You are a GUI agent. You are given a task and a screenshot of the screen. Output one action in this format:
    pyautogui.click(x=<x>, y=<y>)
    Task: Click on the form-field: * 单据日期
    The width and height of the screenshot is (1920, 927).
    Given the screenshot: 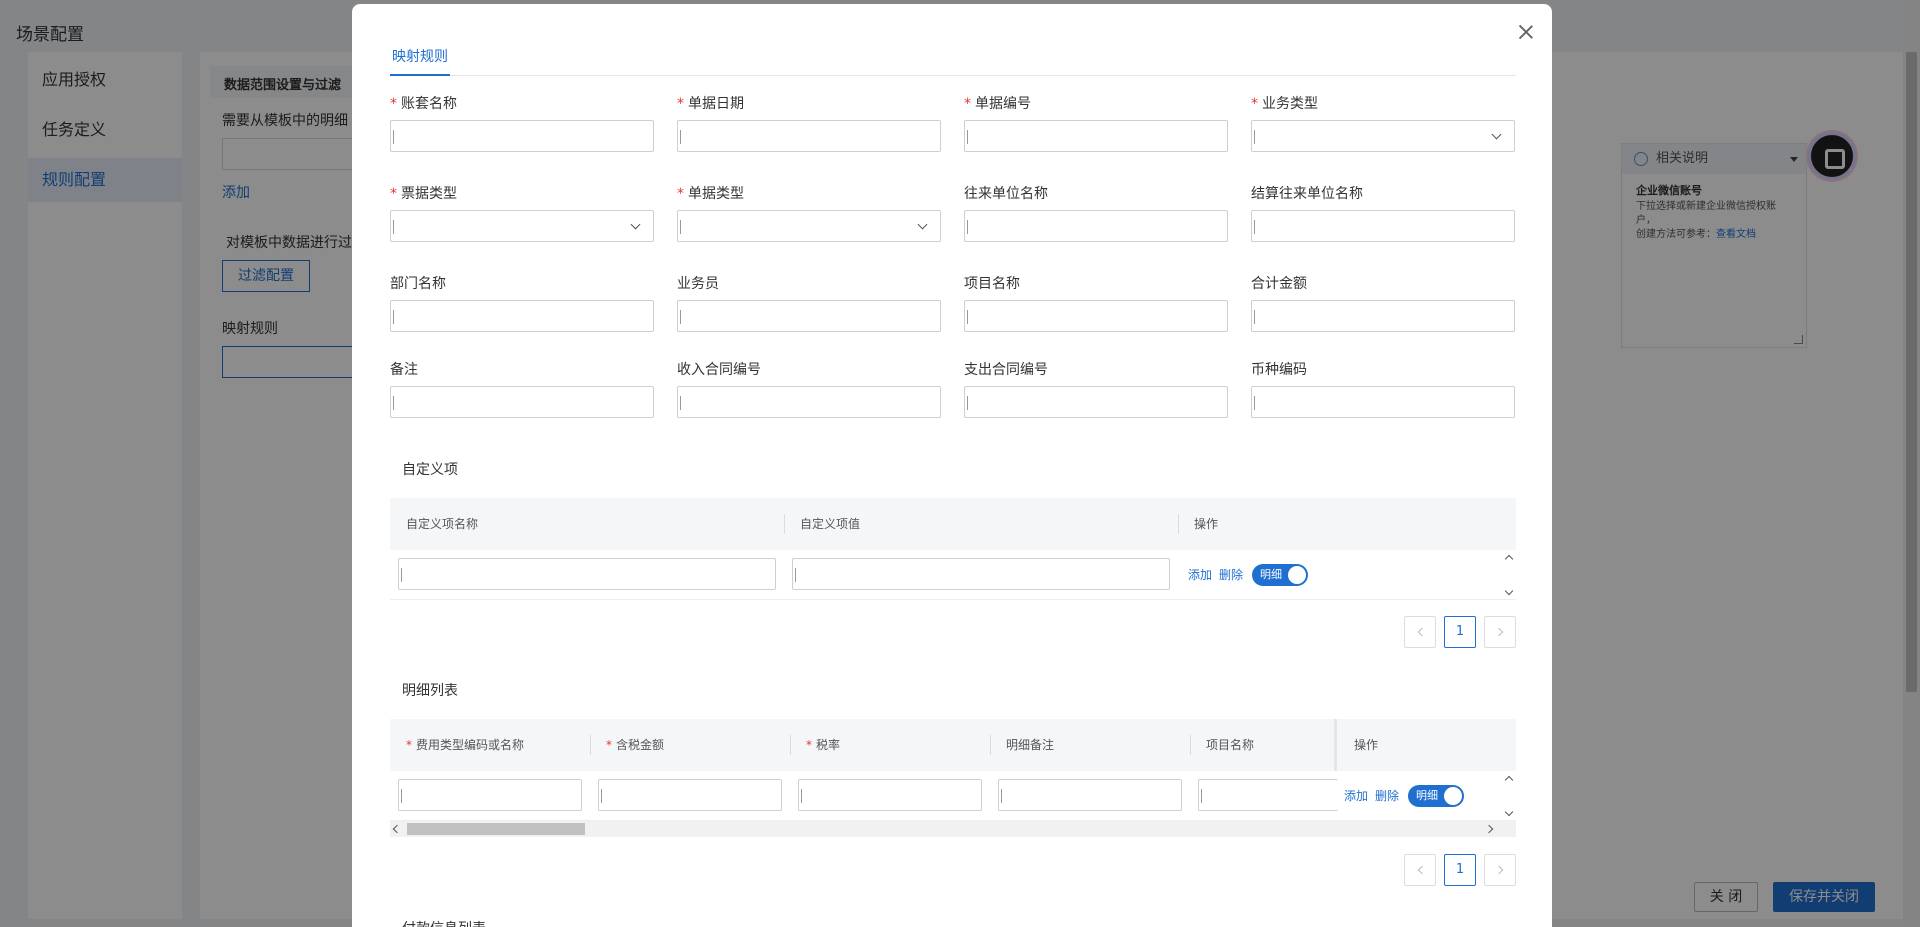 What is the action you would take?
    pyautogui.click(x=809, y=123)
    